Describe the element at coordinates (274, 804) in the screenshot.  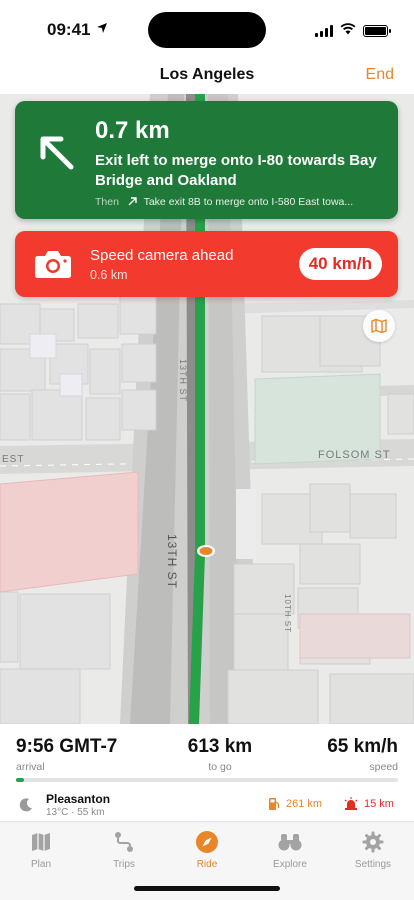
I see `fuel-pump-icon` at that location.